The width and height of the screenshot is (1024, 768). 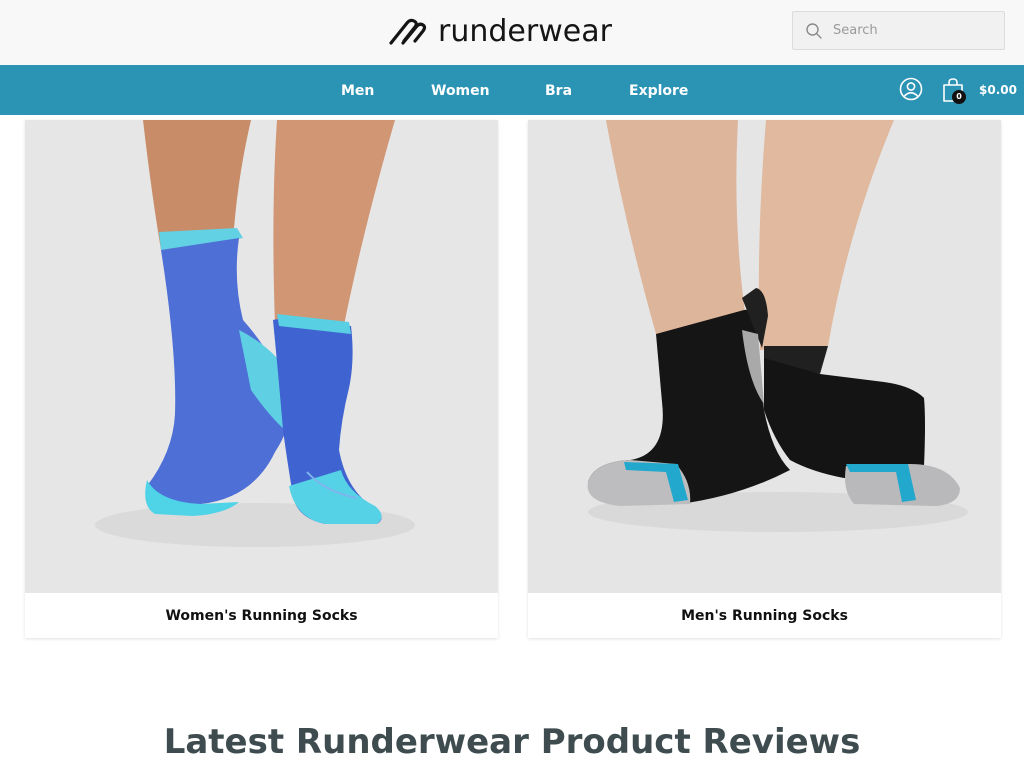 I want to click on reviews-heading: Latest Runderwear Product Reviews, so click(x=512, y=742).